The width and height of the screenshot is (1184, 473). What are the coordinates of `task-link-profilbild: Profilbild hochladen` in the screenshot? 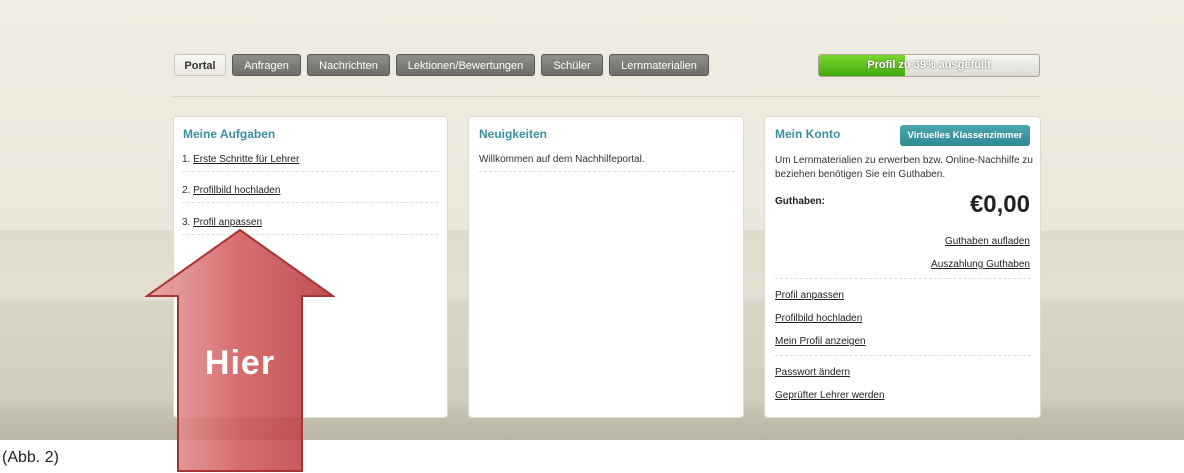 It's located at (236, 190).